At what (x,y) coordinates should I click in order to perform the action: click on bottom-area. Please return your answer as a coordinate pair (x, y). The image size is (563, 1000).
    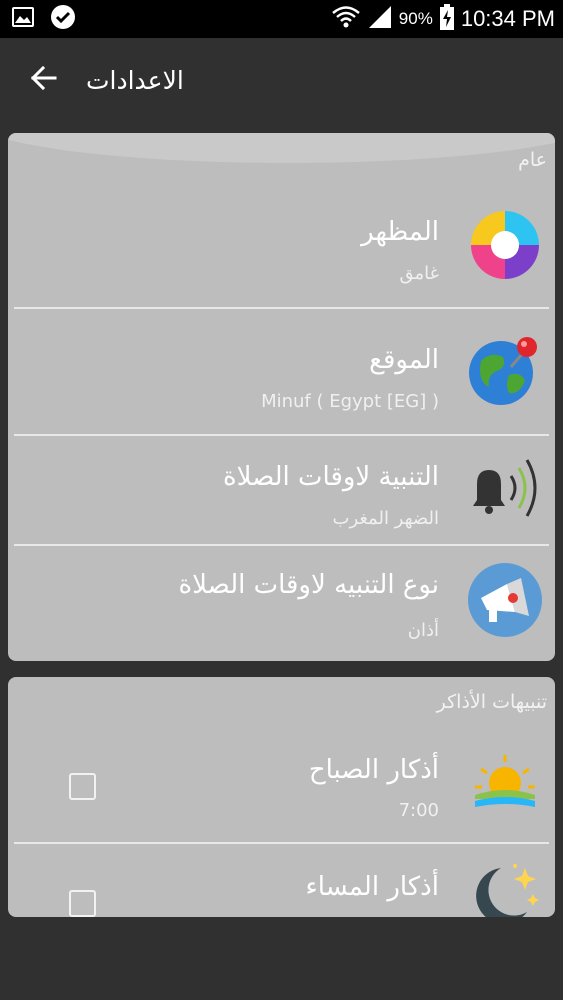
    Looking at the image, I should click on (281, 958).